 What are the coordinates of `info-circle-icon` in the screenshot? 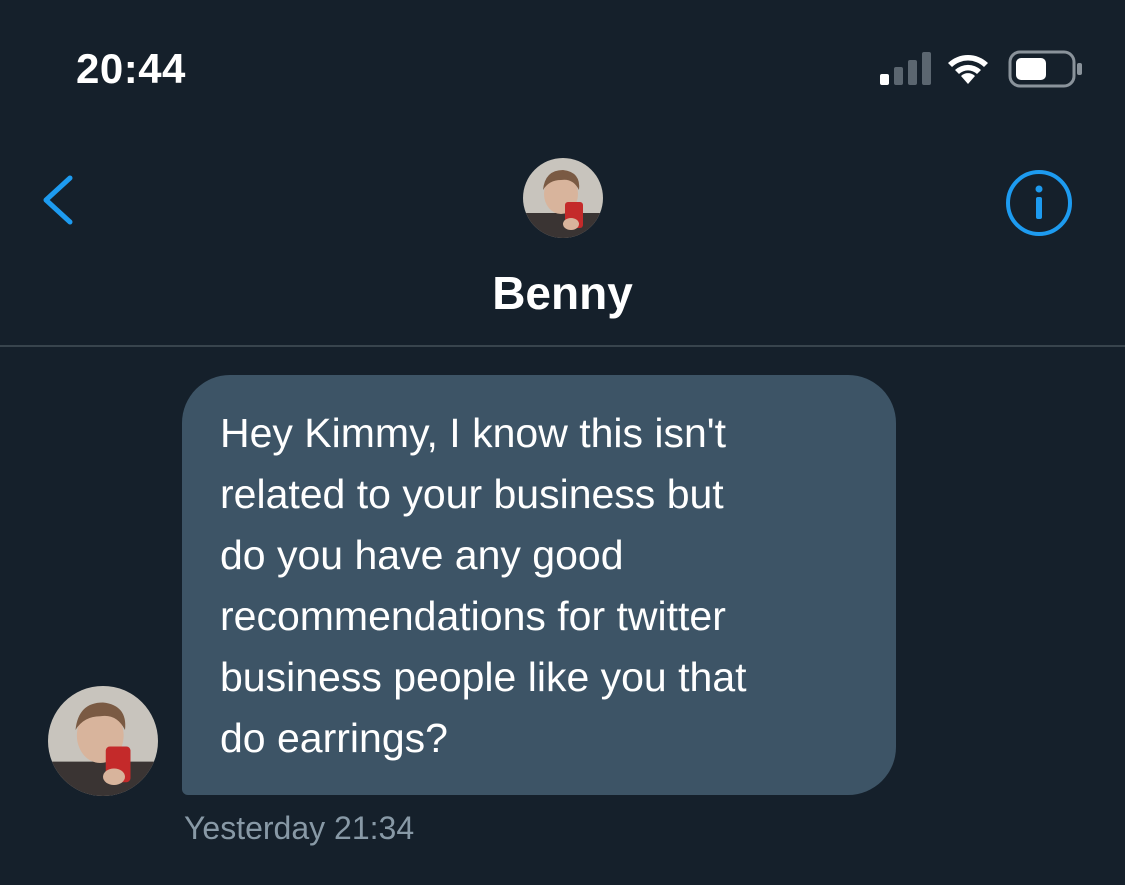 It's located at (1039, 203).